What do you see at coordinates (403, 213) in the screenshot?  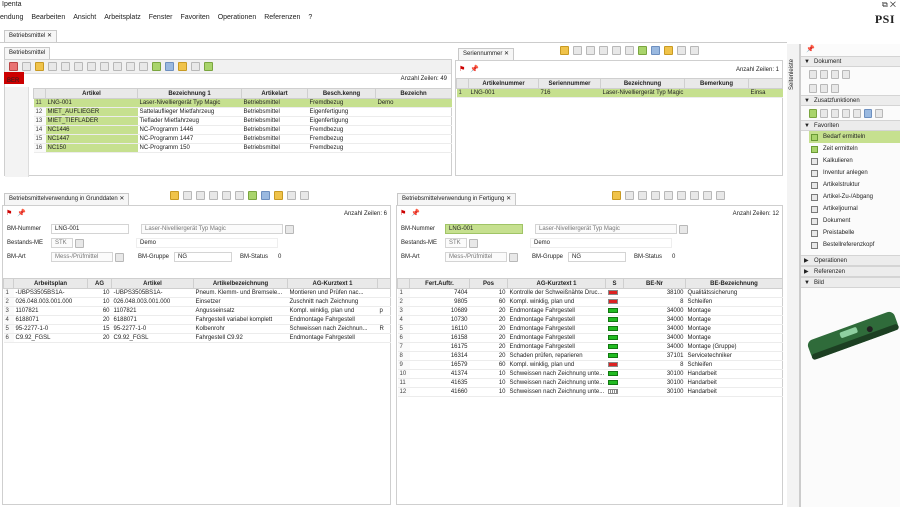 I see `flag-icon: ⚑` at bounding box center [403, 213].